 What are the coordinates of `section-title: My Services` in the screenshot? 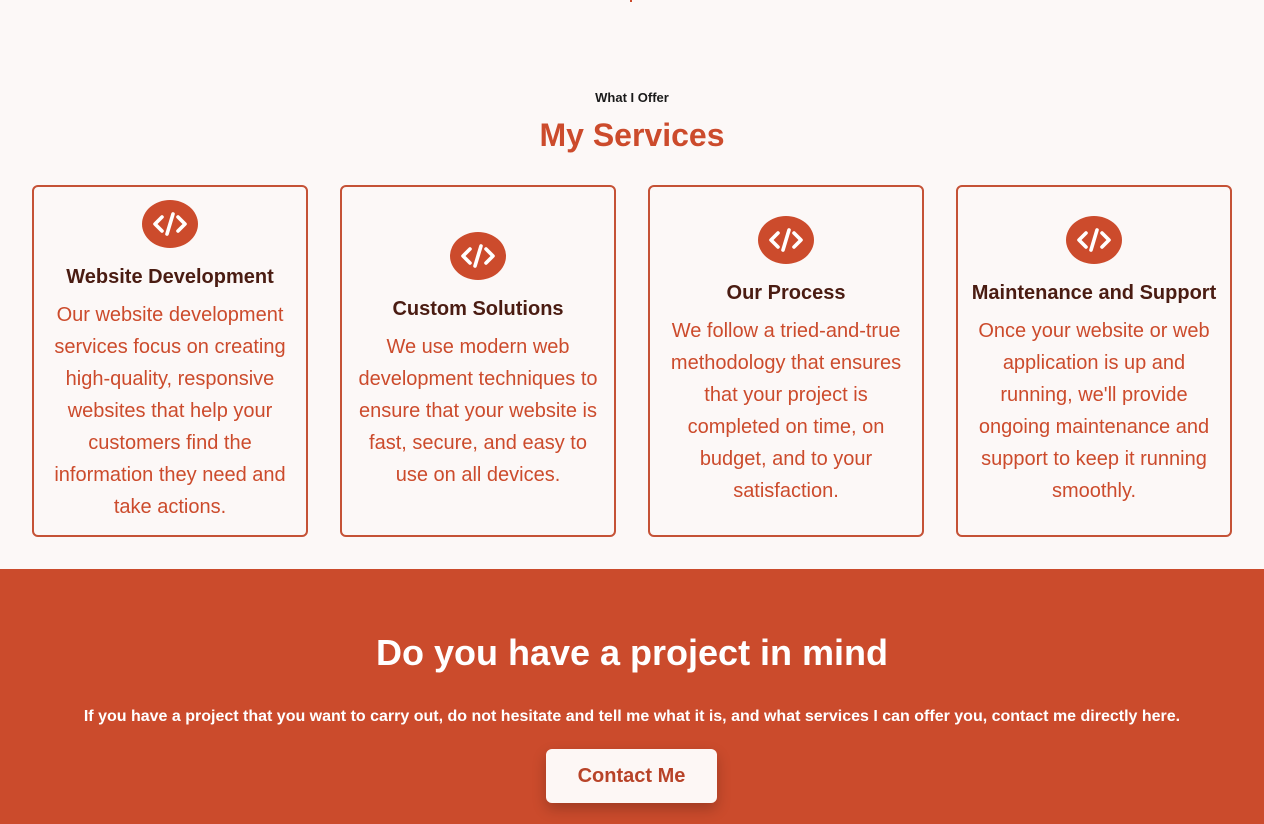 It's located at (632, 135).